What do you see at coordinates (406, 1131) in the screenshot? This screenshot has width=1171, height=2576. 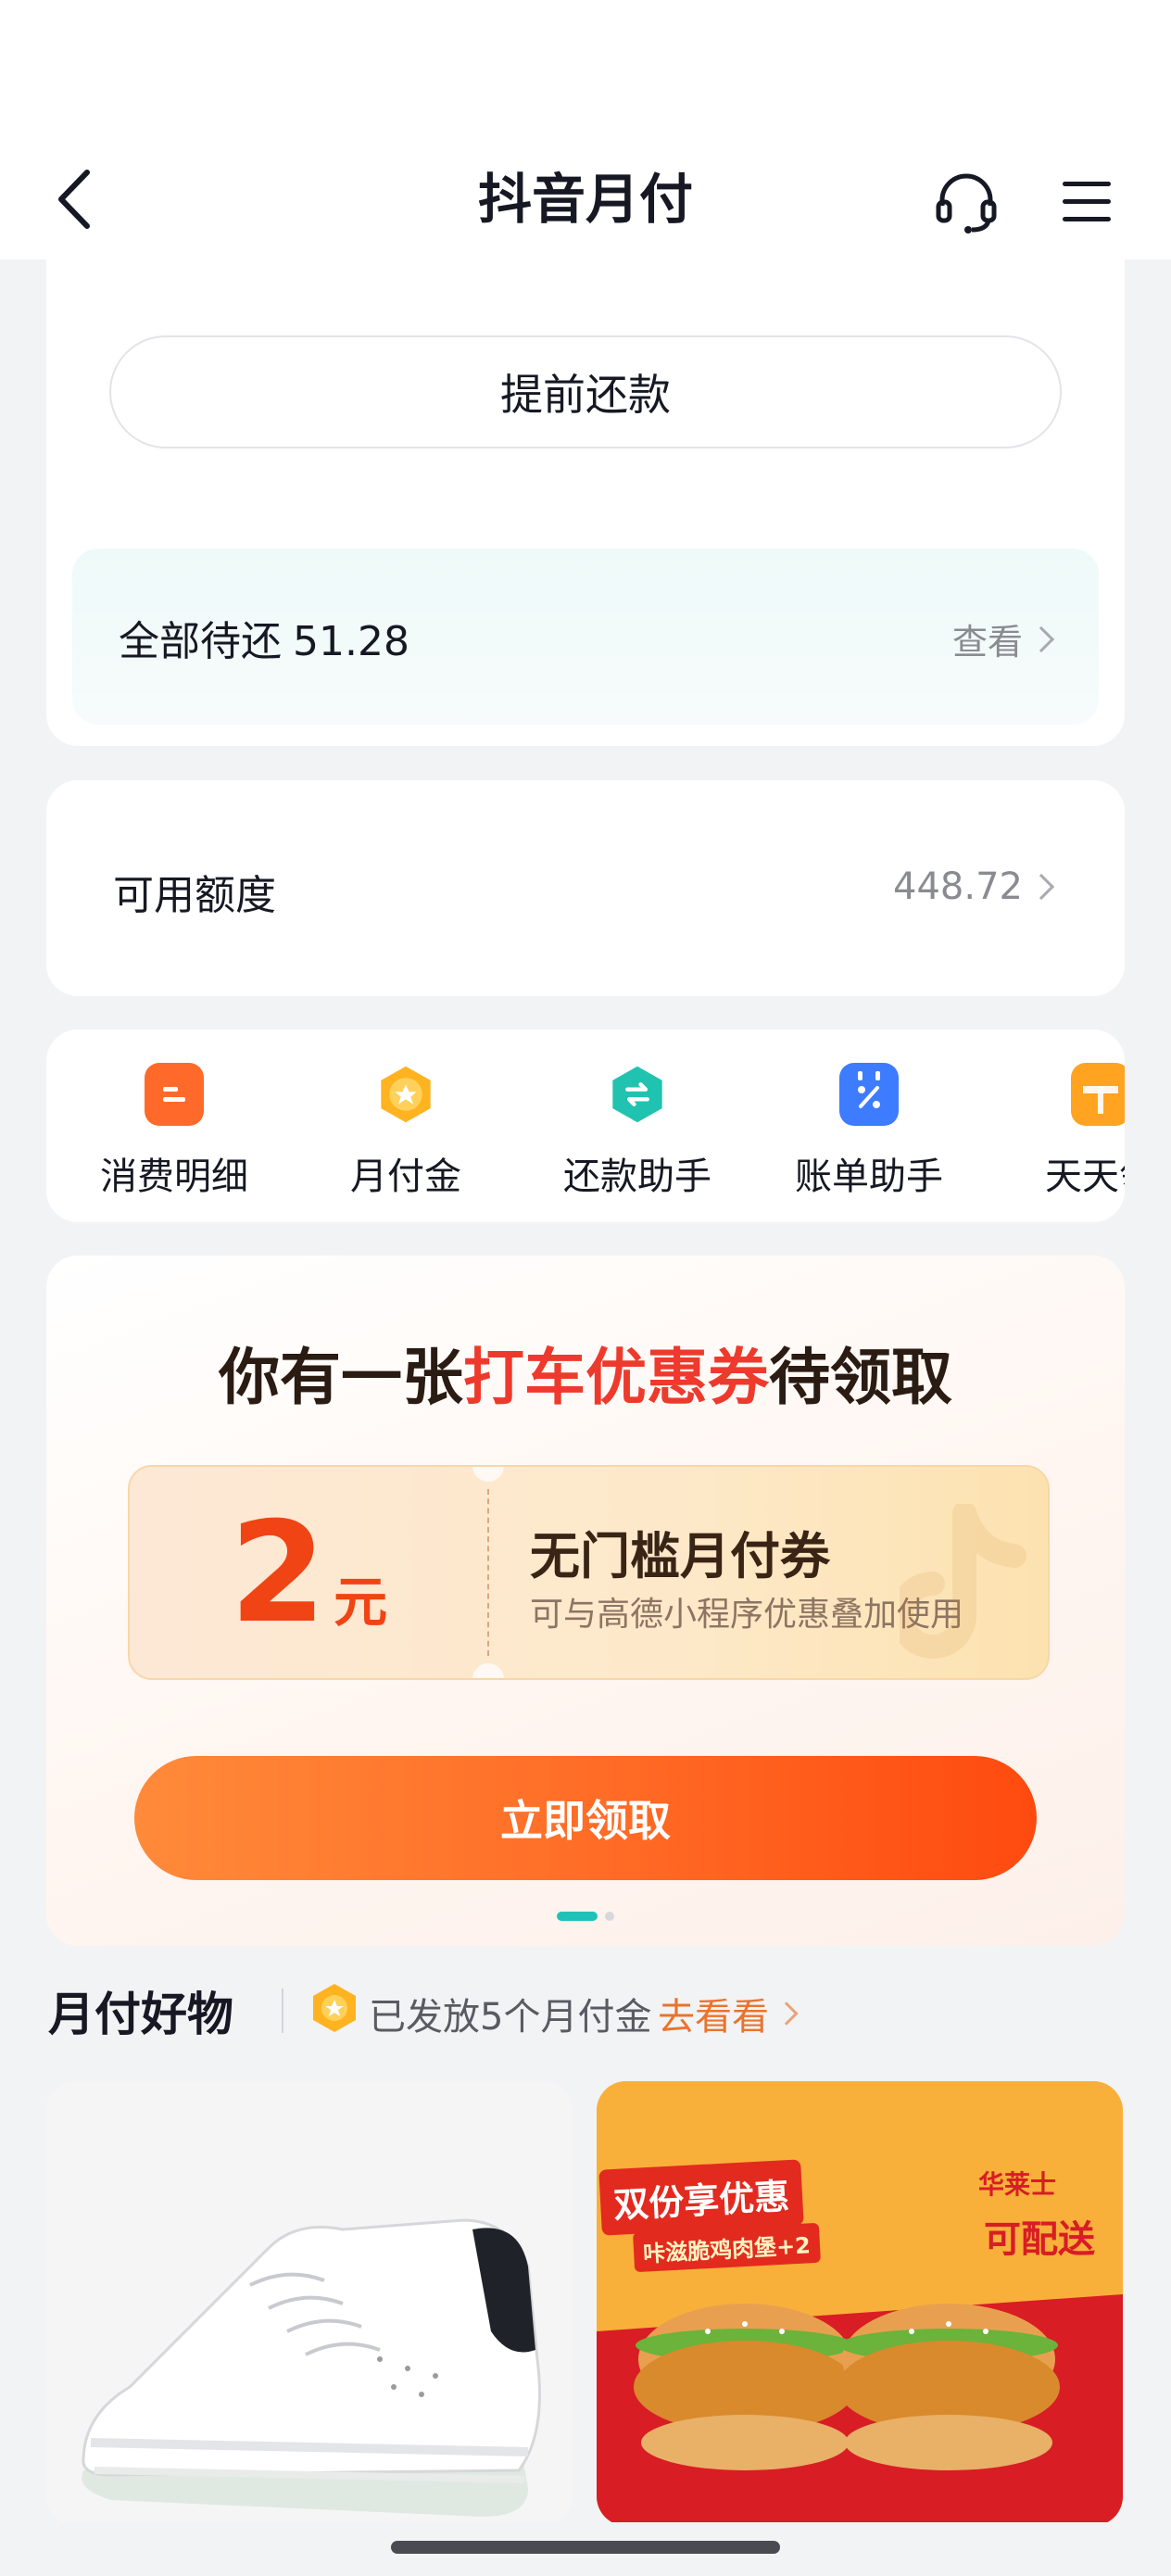 I see `service-item-monthly-credit: 月付金` at bounding box center [406, 1131].